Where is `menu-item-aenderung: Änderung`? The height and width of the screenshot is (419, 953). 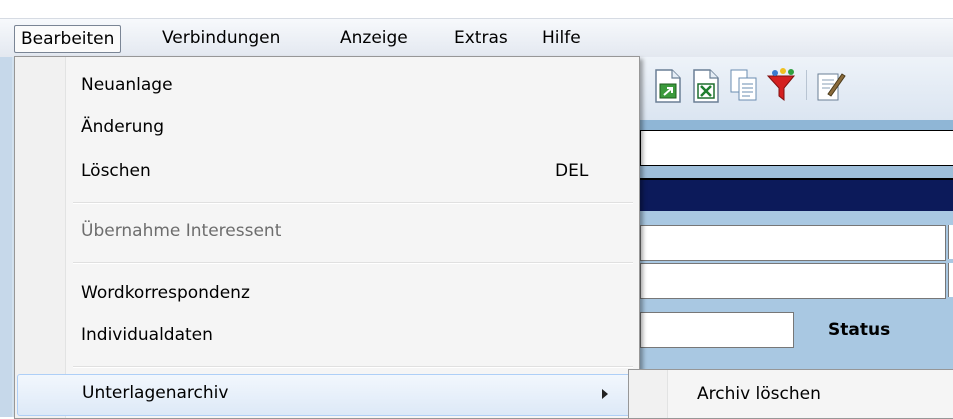 menu-item-aenderung: Änderung is located at coordinates (327, 129).